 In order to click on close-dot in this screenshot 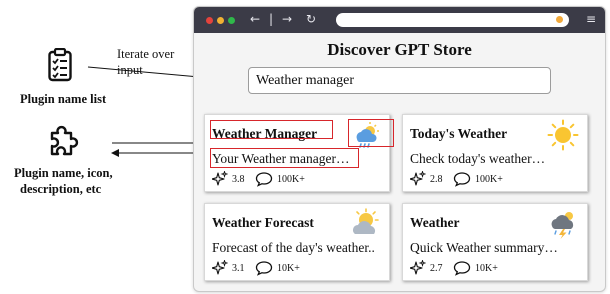, I will do `click(209, 20)`.